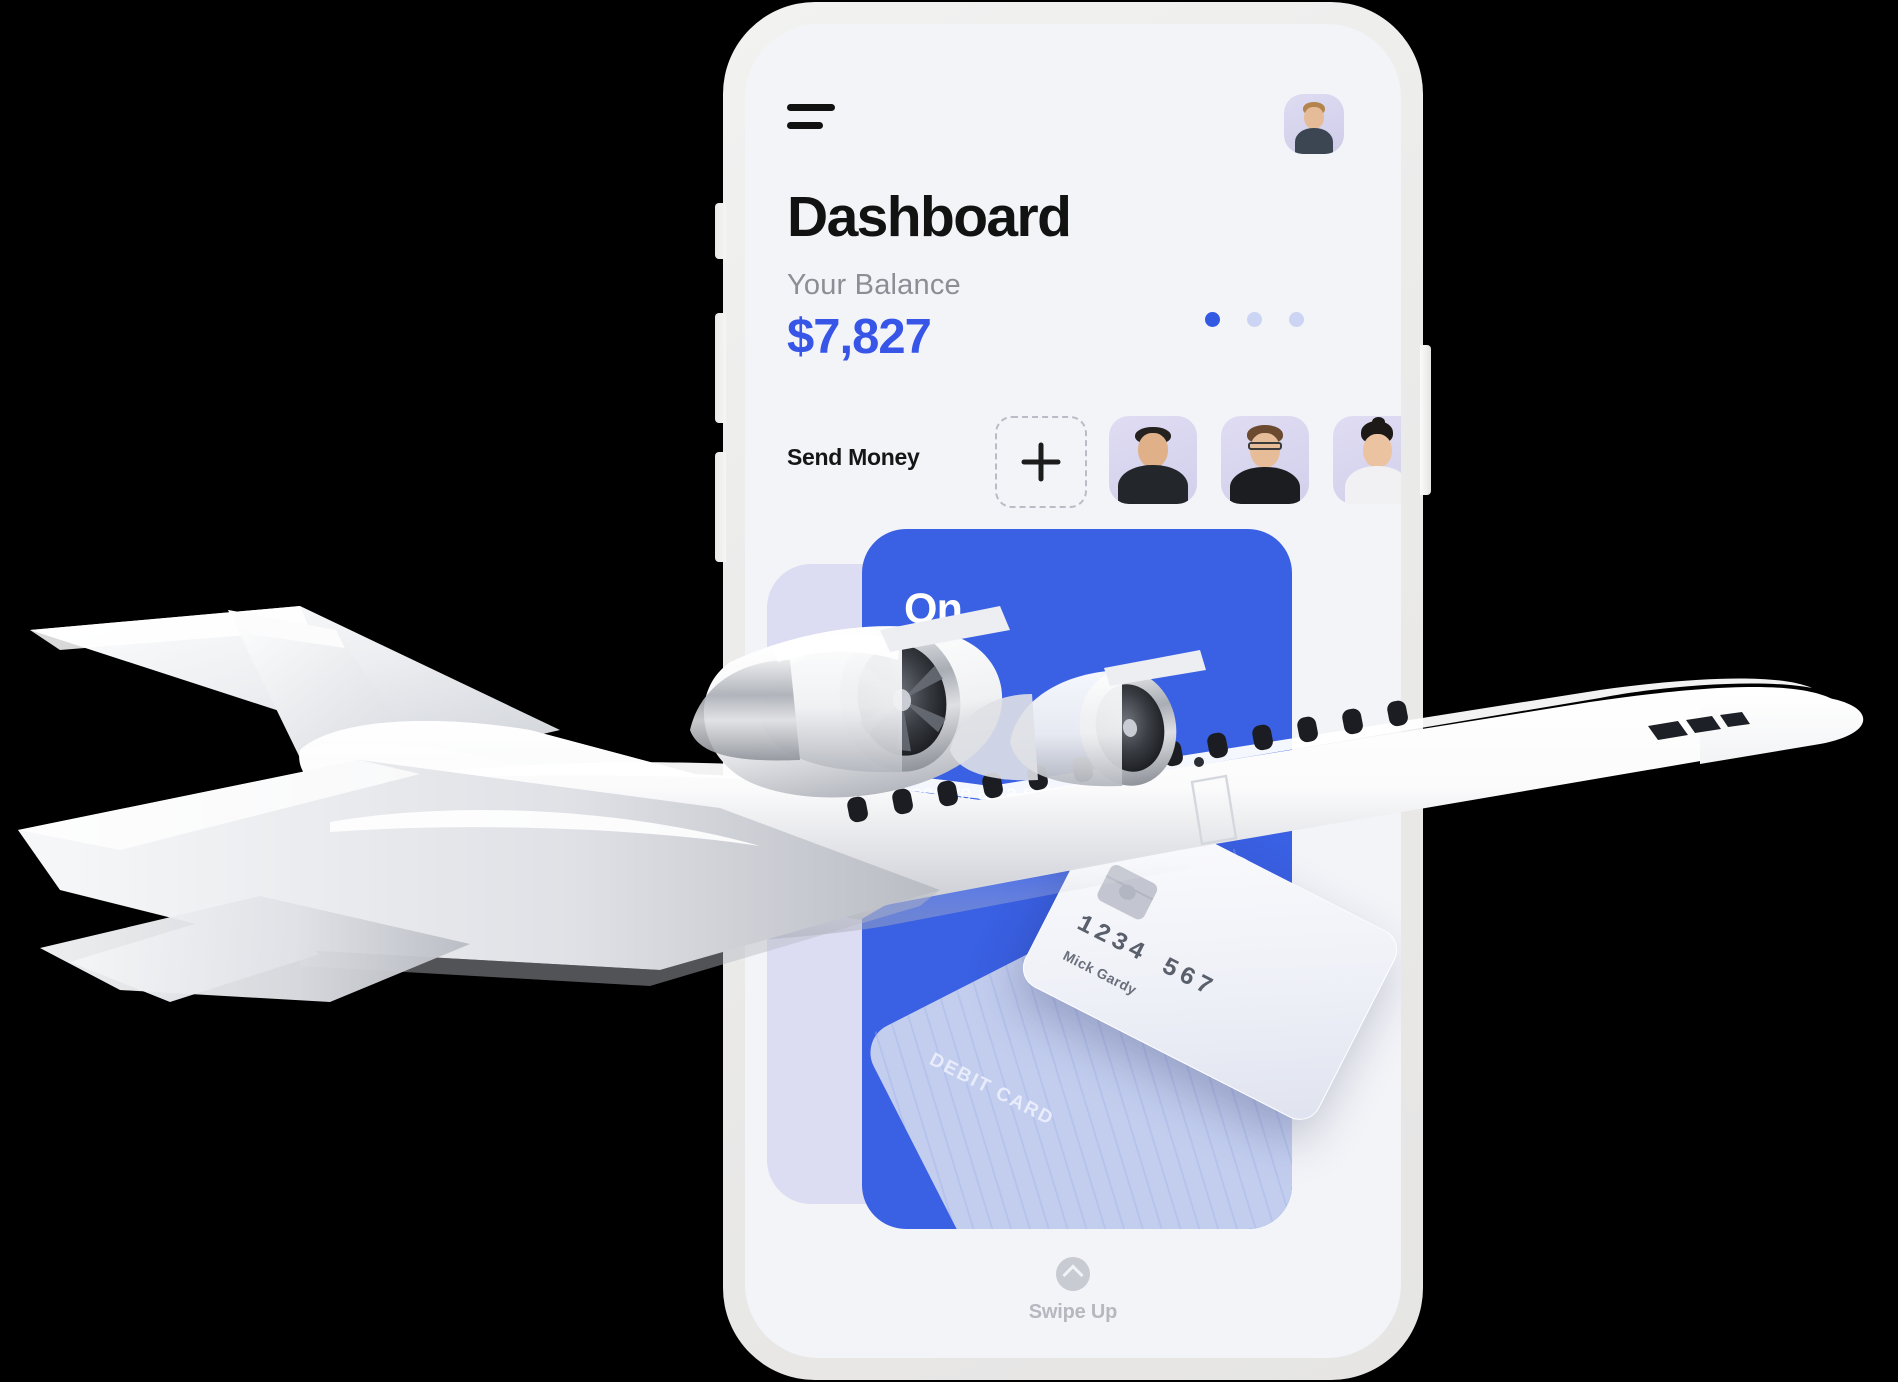 Image resolution: width=1898 pixels, height=1382 pixels. I want to click on carousel-pagination, so click(1254, 319).